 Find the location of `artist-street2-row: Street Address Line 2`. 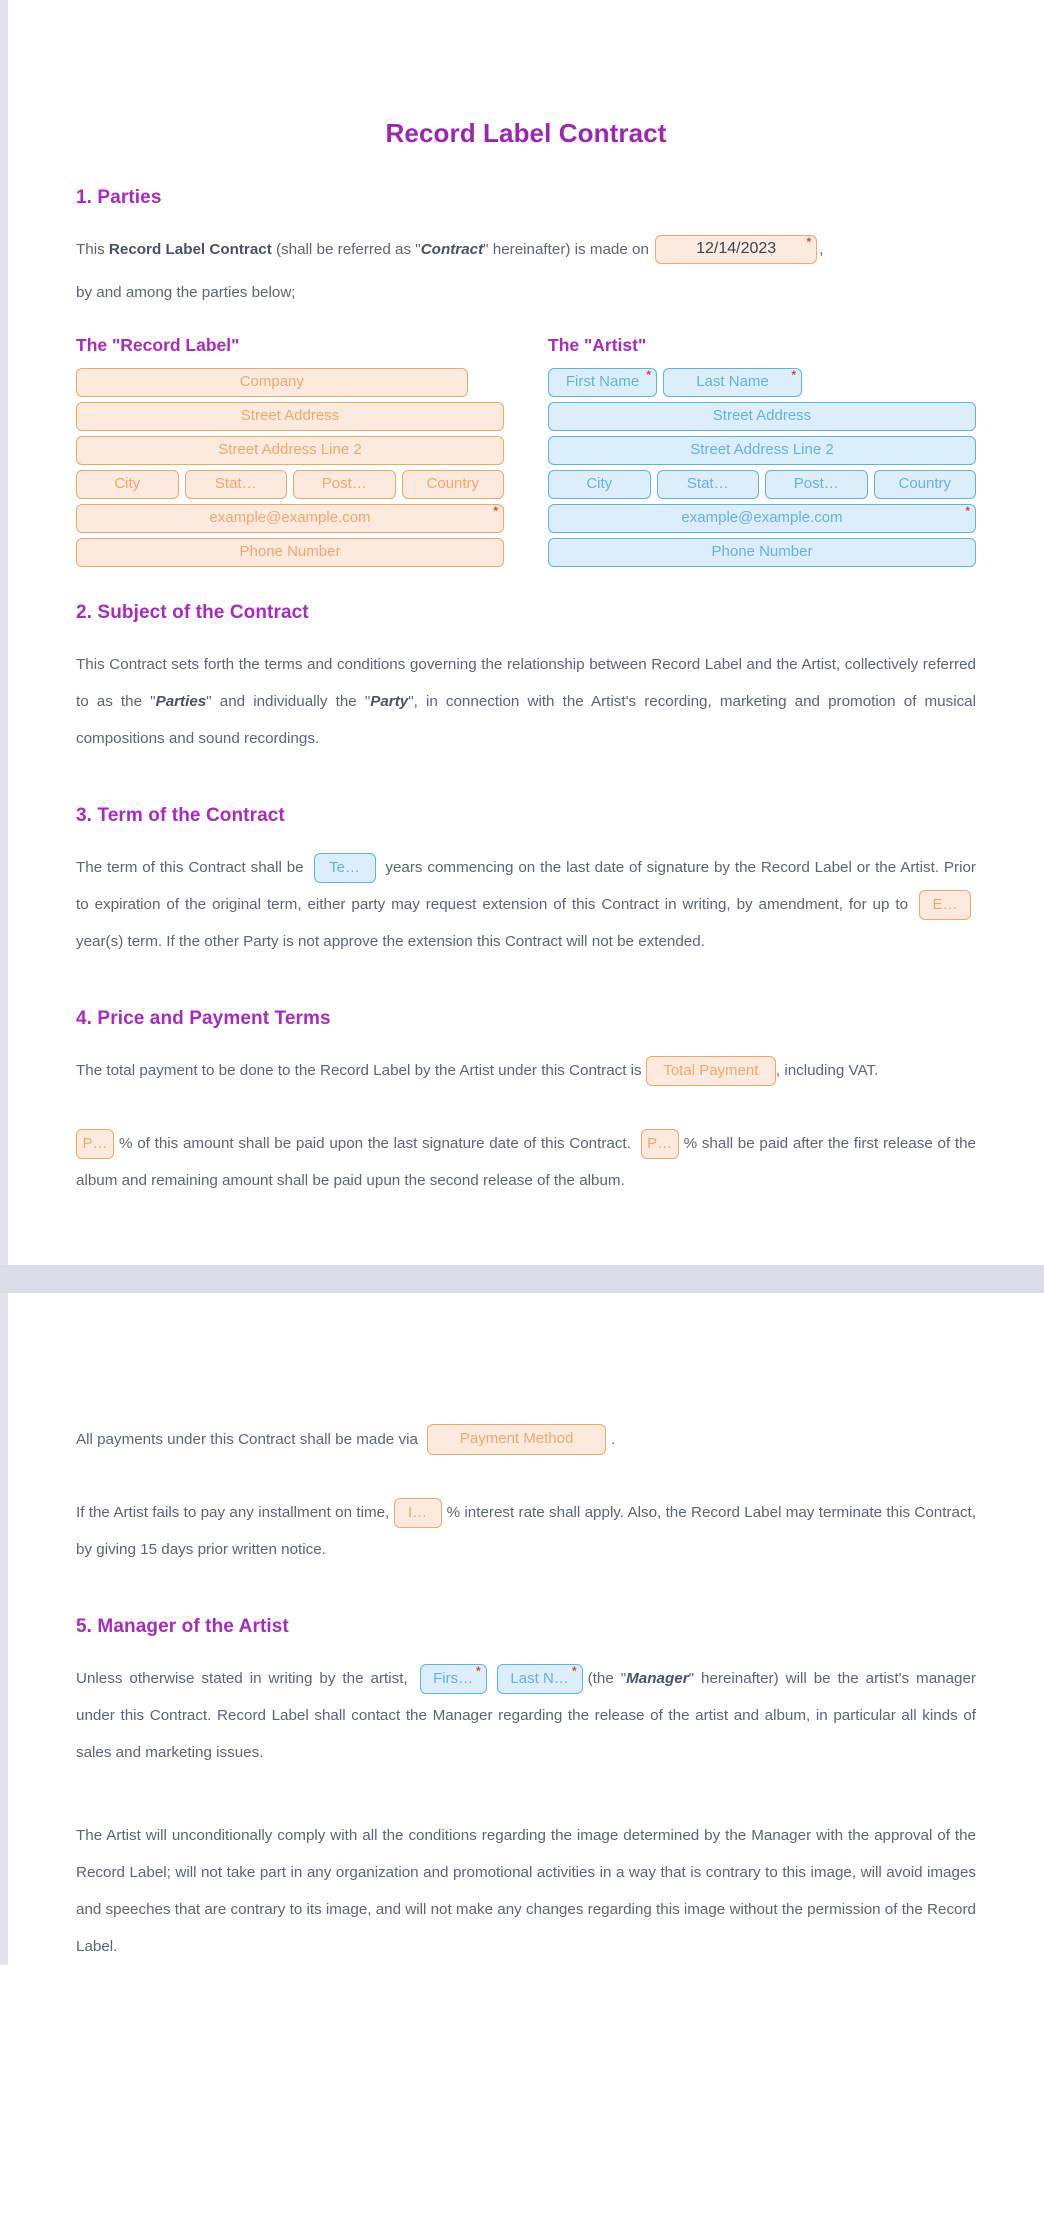

artist-street2-row: Street Address Line 2 is located at coordinates (762, 450).